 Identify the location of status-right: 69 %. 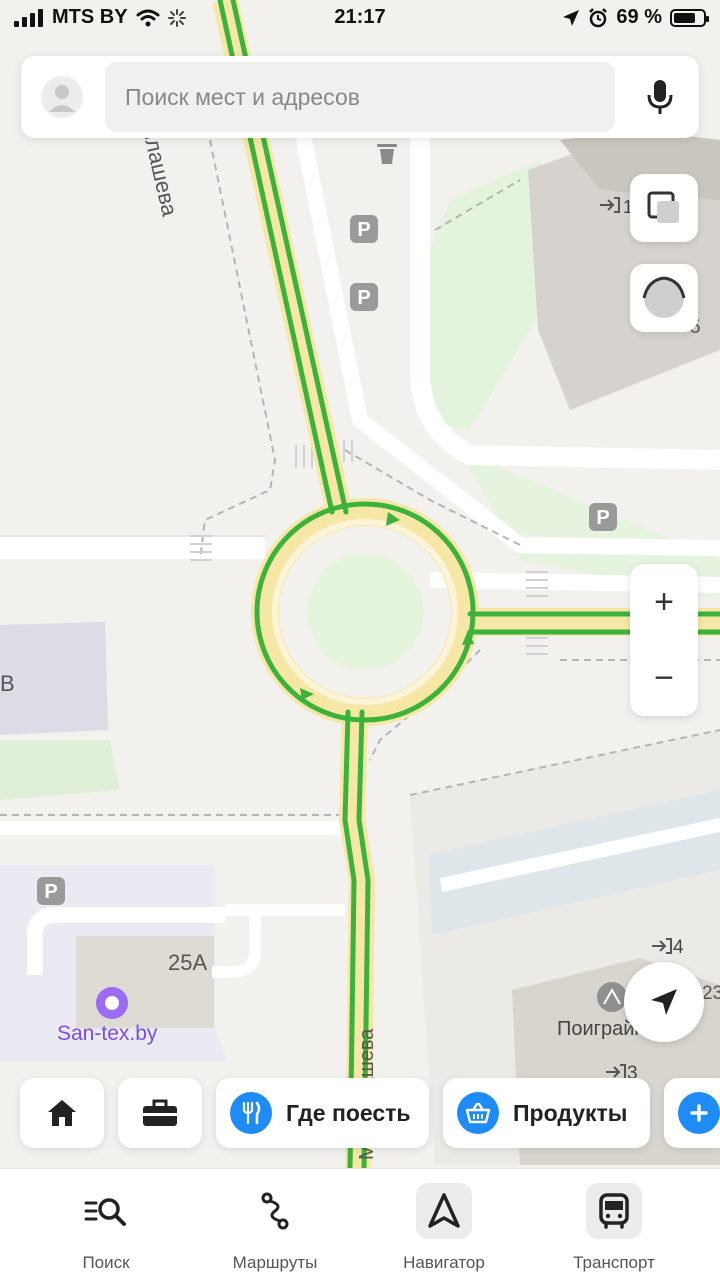
(635, 17).